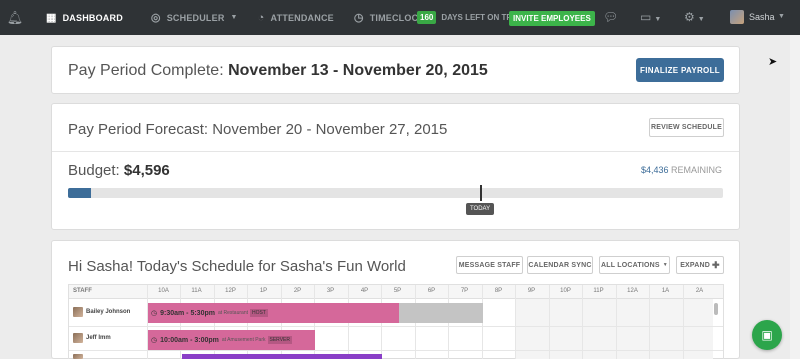  Describe the element at coordinates (146, 170) in the screenshot. I see `budget-value: $4,596` at that location.